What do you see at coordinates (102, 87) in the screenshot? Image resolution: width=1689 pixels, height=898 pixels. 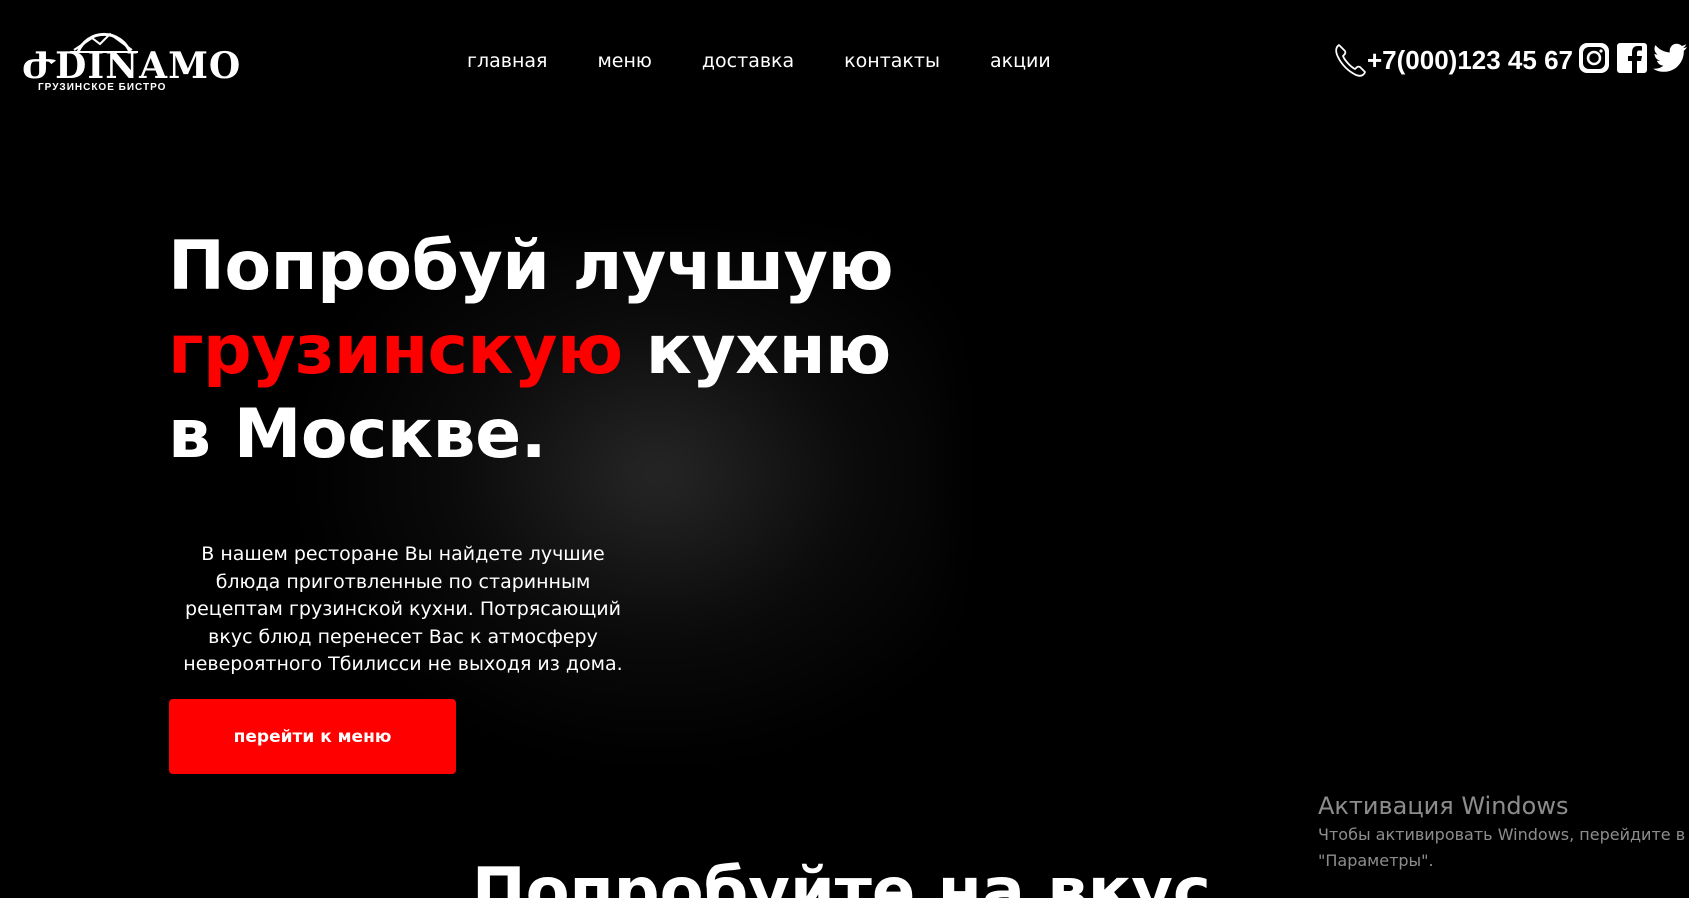 I see `logo-subtitle: ГРУЗИНСКОЕ БИСТРО` at bounding box center [102, 87].